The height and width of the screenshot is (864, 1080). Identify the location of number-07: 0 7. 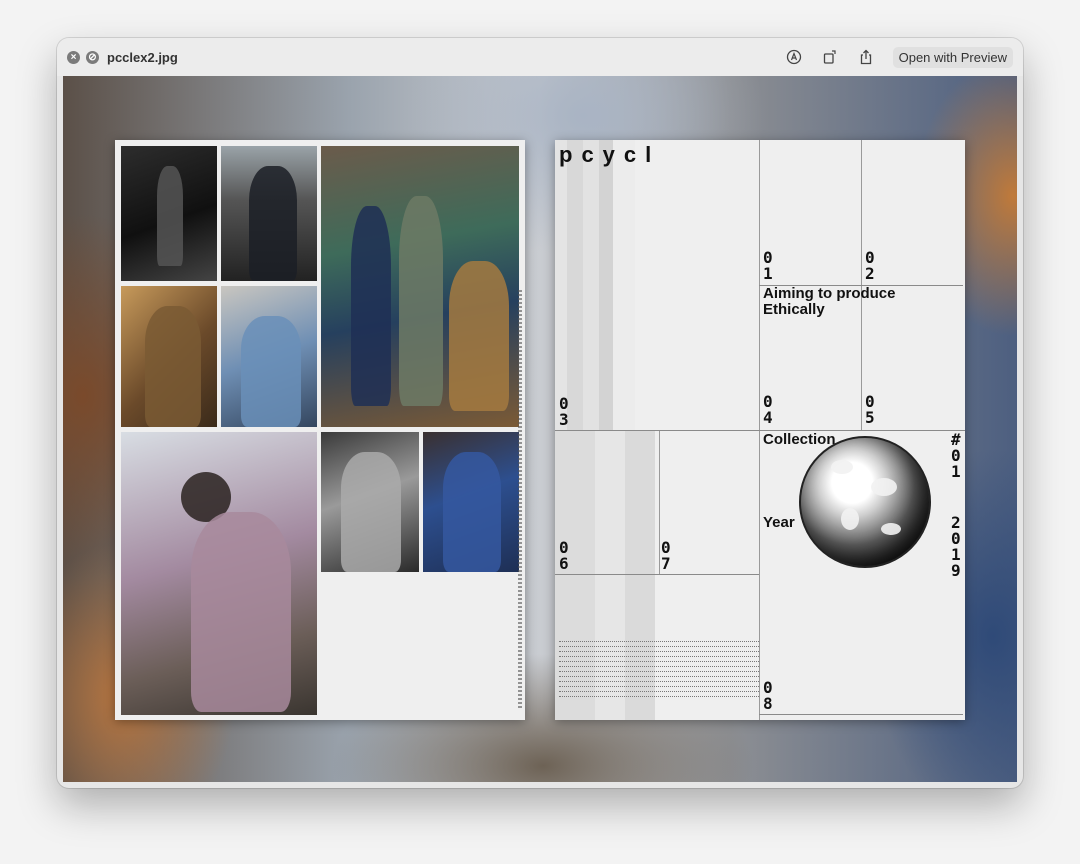
(666, 555).